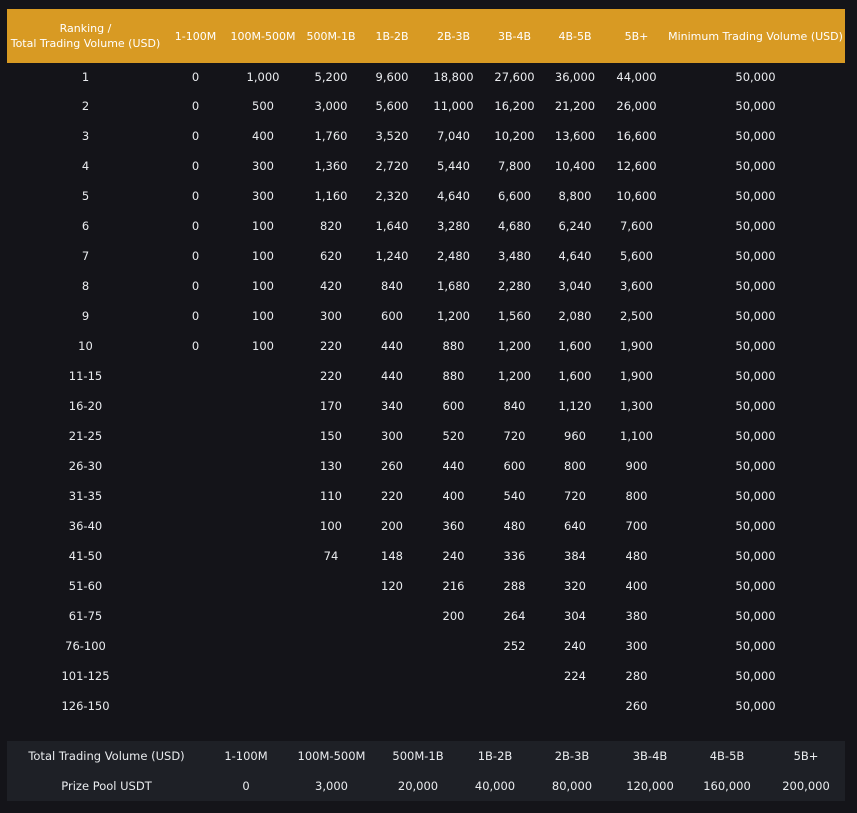 The width and height of the screenshot is (857, 813). I want to click on reward-cell: 7,040, so click(453, 136).